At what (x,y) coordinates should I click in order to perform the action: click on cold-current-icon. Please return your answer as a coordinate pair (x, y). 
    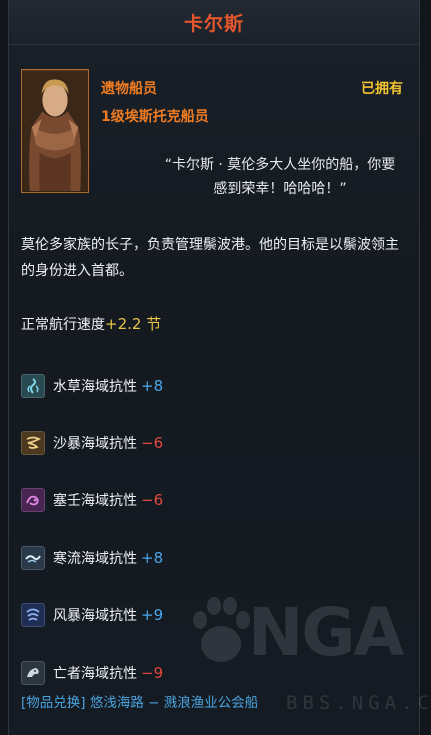
    Looking at the image, I should click on (33, 557).